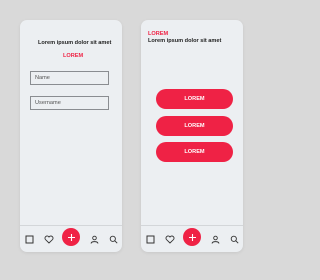 This screenshot has width=320, height=280. Describe the element at coordinates (69, 78) in the screenshot. I see `name-field` at that location.